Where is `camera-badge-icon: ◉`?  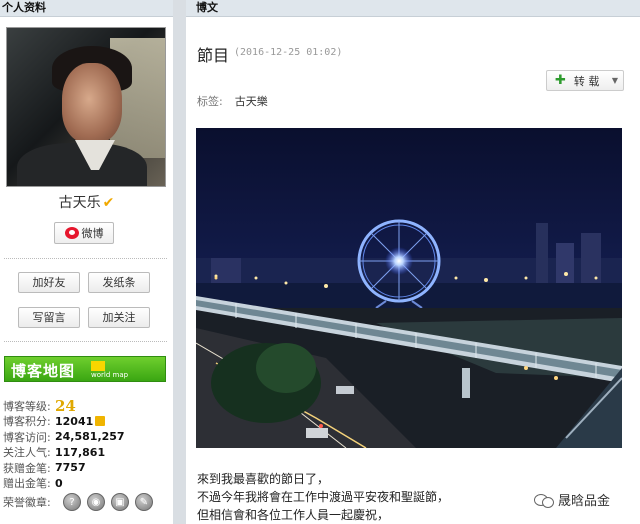 camera-badge-icon: ◉ is located at coordinates (96, 502).